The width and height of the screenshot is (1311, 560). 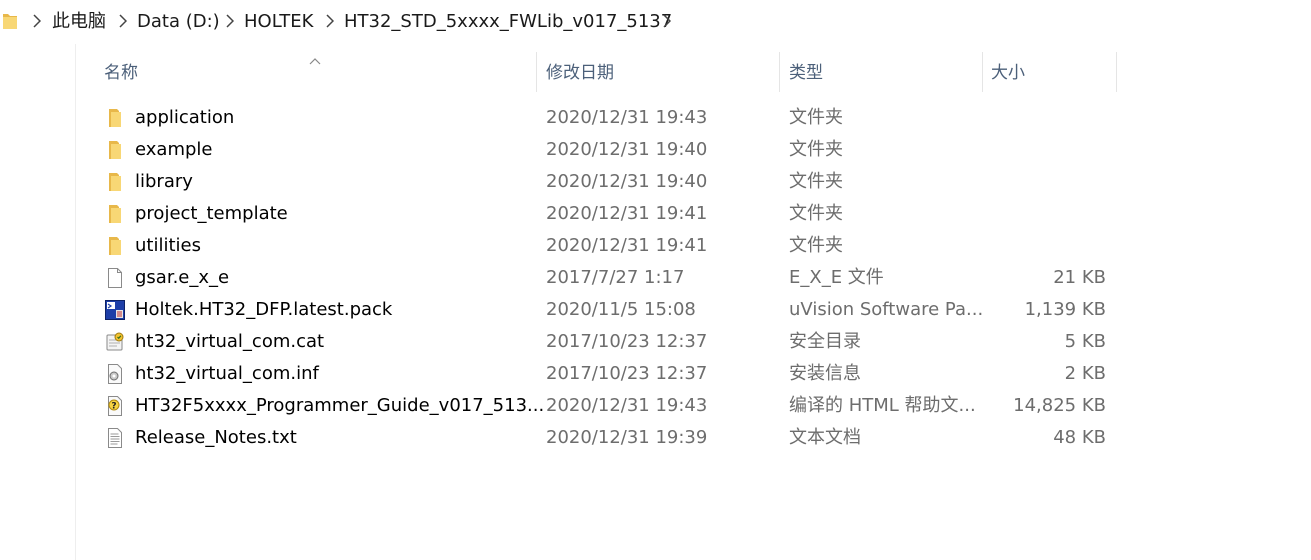 What do you see at coordinates (508, 22) in the screenshot?
I see `breadcrumb-current-folder: HT32_STD_5xxxx_FWLib_v017_5137` at bounding box center [508, 22].